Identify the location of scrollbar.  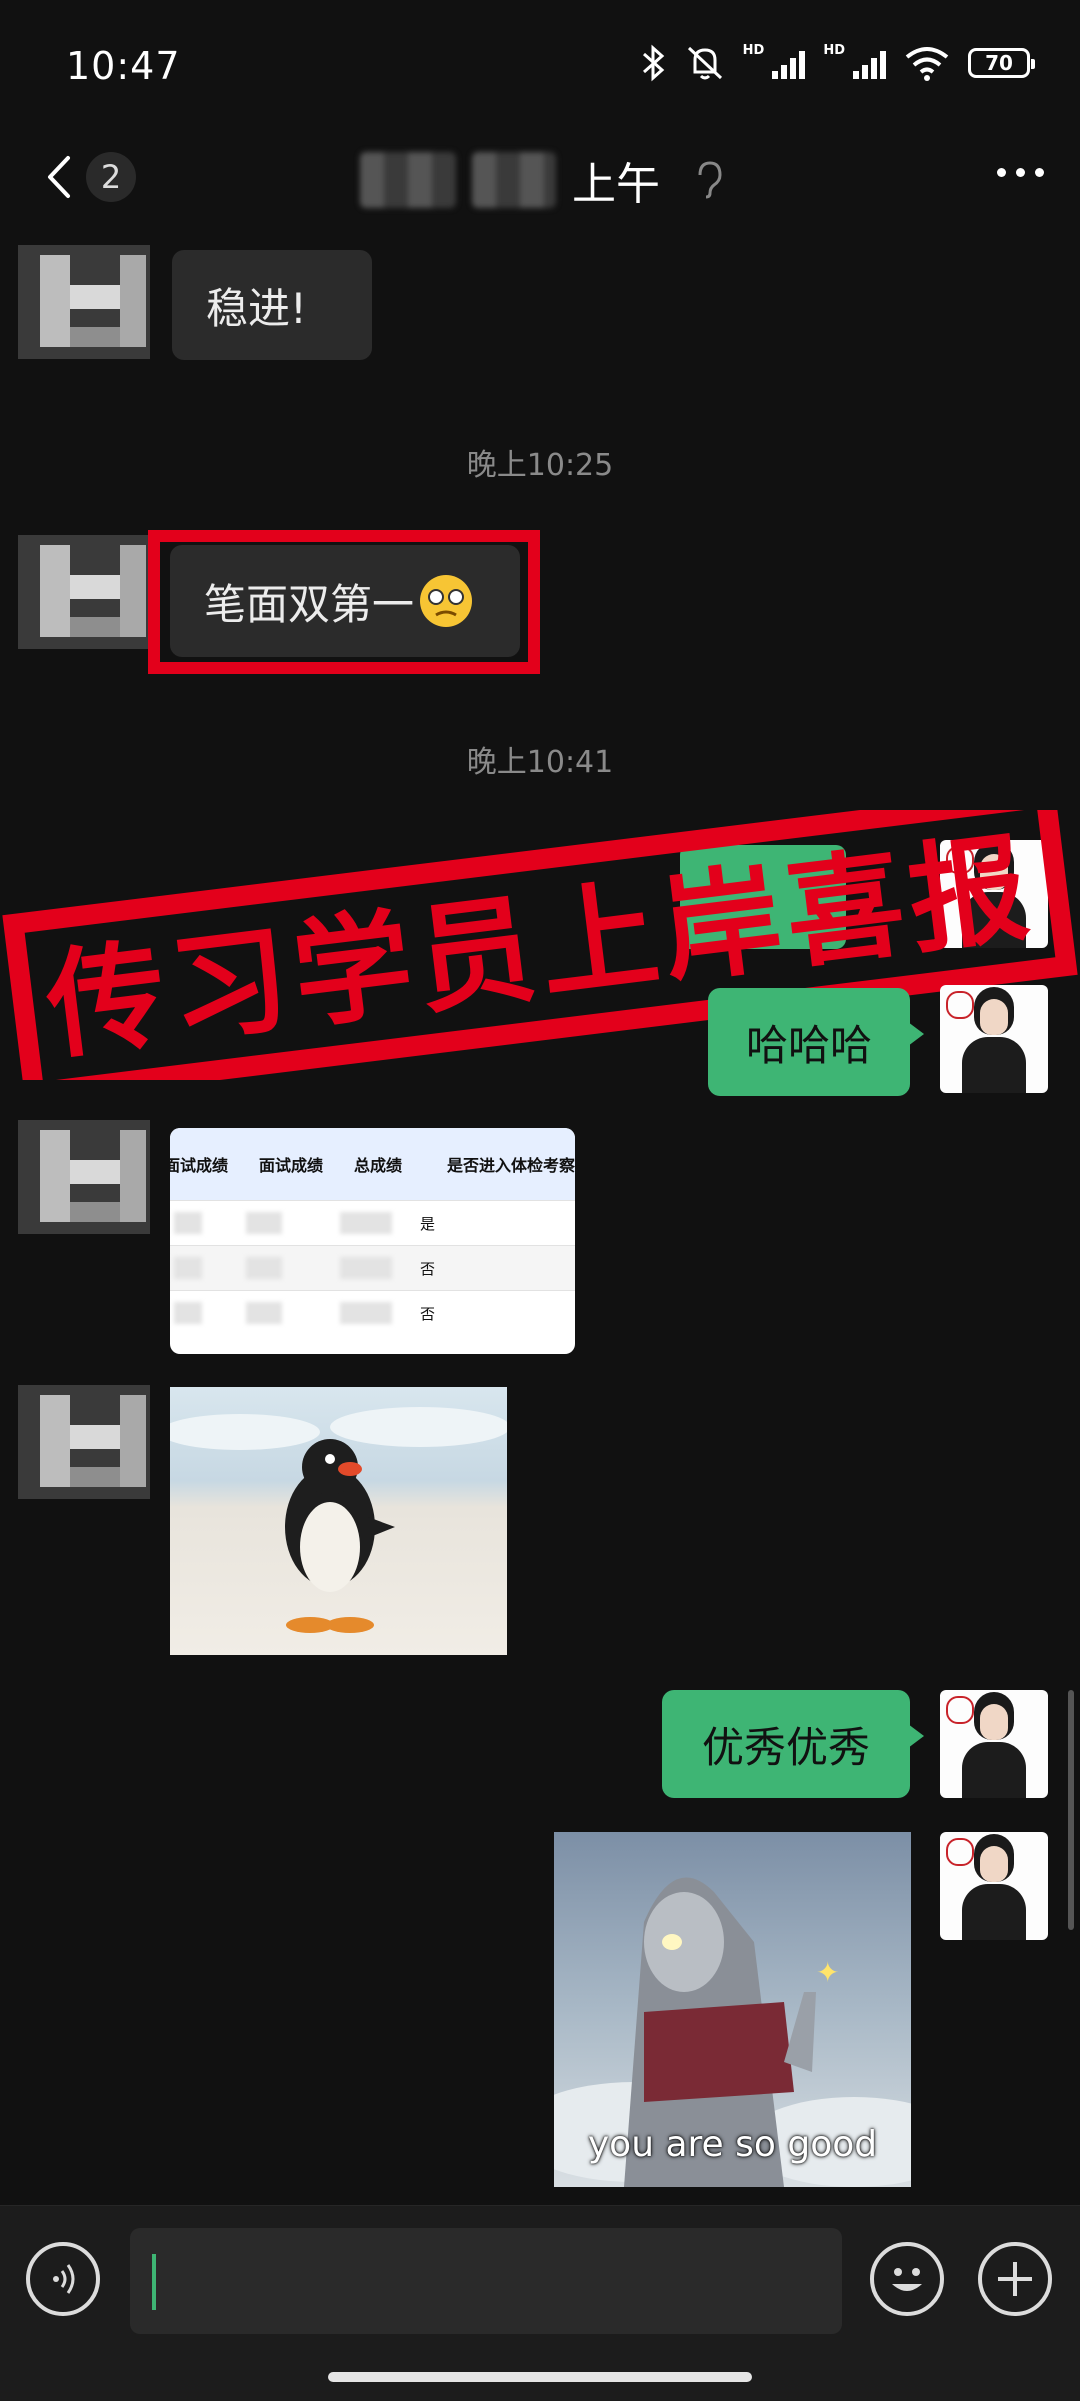
(1071, 1810).